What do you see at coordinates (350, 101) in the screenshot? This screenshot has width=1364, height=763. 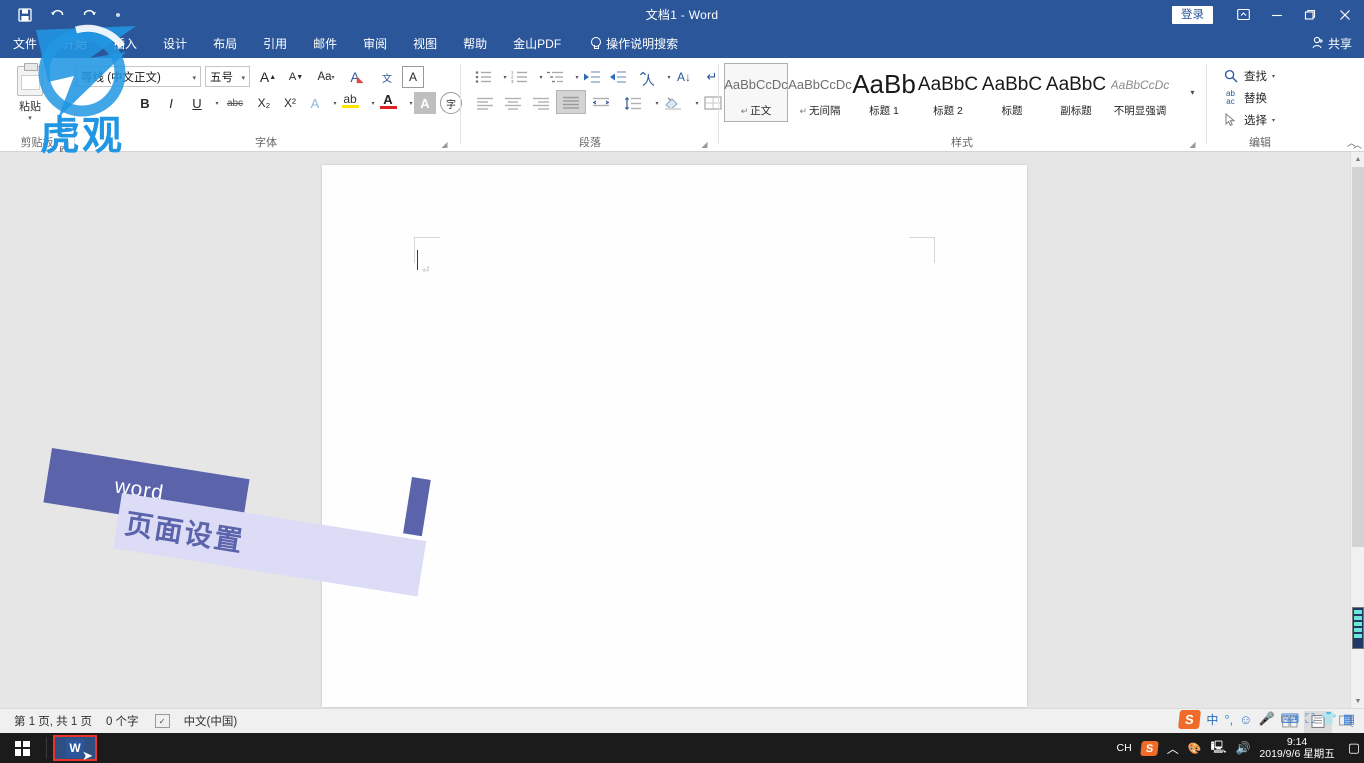 I see `highlight-color-button: ab` at bounding box center [350, 101].